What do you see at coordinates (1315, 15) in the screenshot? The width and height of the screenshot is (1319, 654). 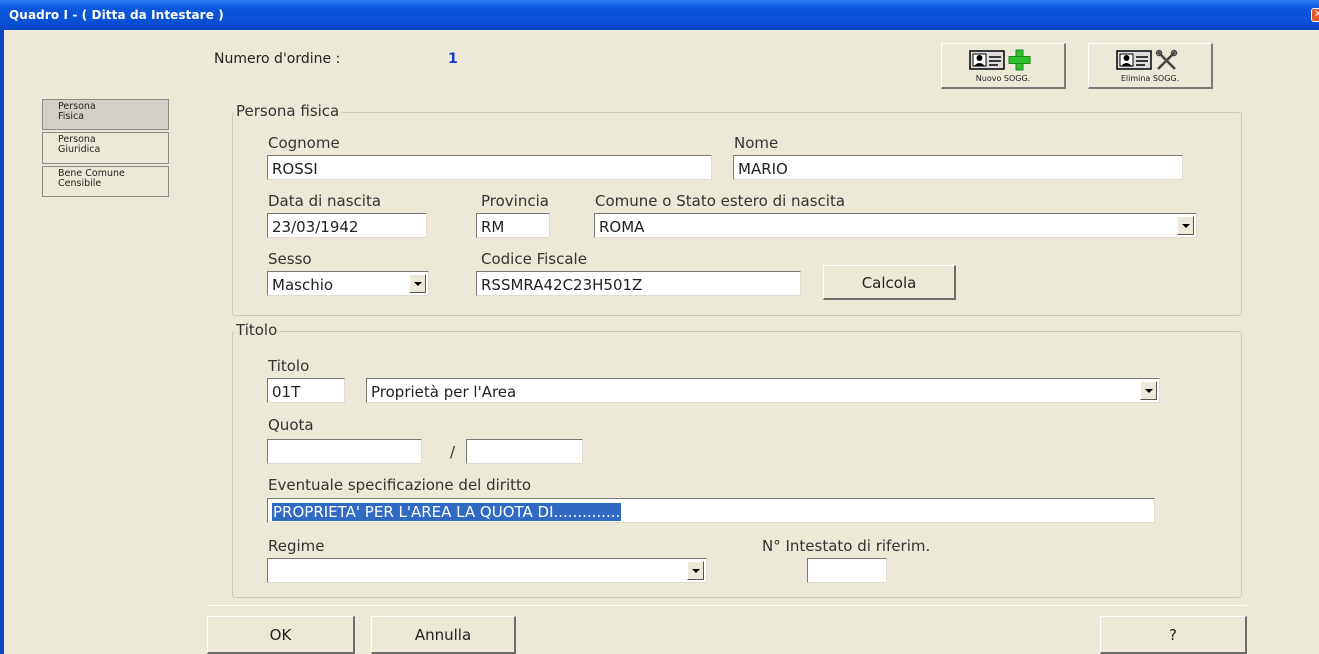 I see `close-icon: ✕` at bounding box center [1315, 15].